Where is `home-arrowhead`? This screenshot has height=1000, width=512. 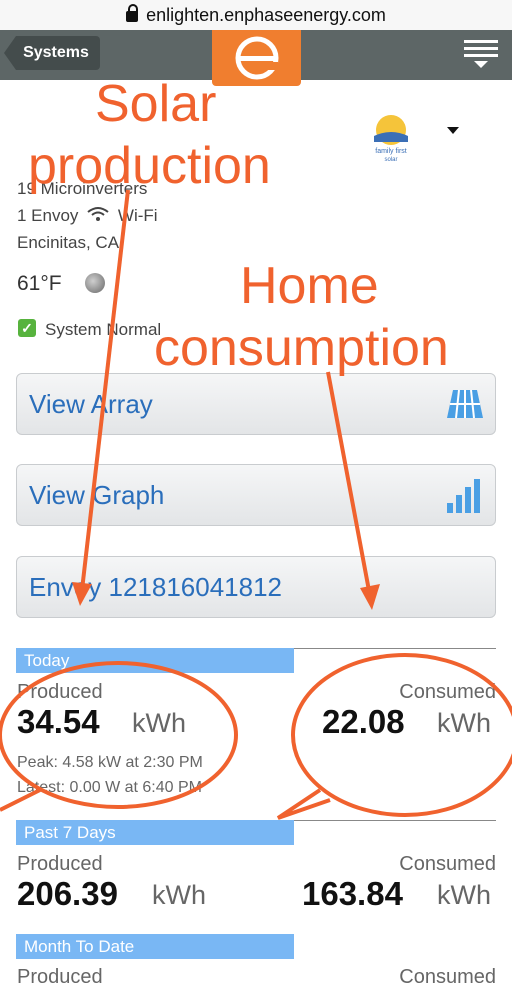
home-arrowhead is located at coordinates (370, 597).